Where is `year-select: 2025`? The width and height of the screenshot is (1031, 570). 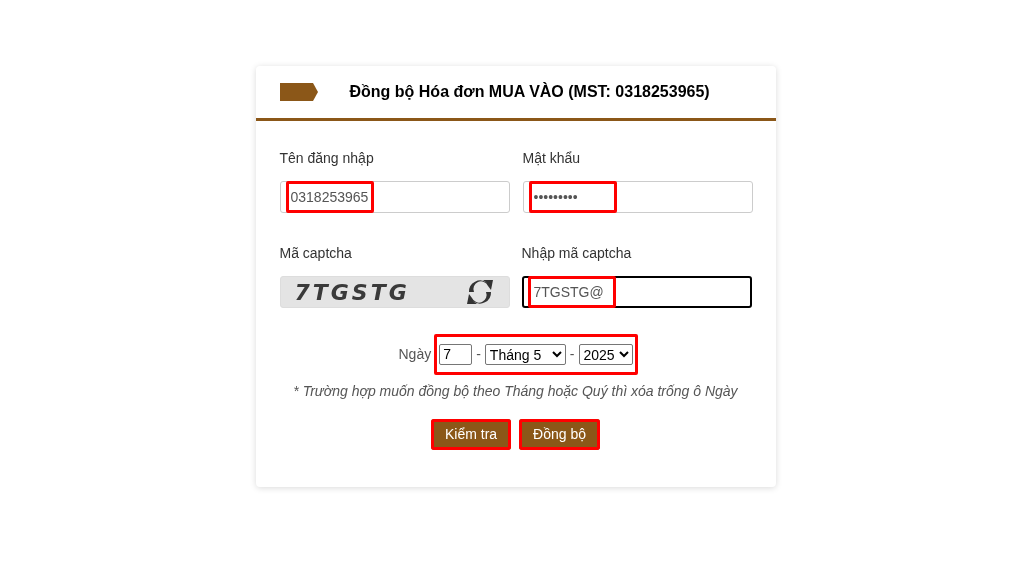 year-select: 2025 is located at coordinates (605, 354).